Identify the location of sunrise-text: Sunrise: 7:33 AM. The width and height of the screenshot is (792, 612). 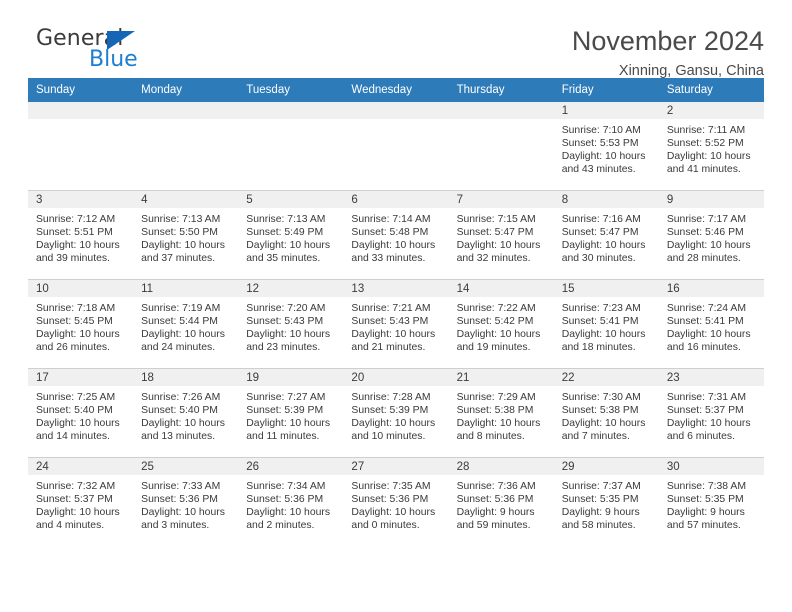
(181, 486).